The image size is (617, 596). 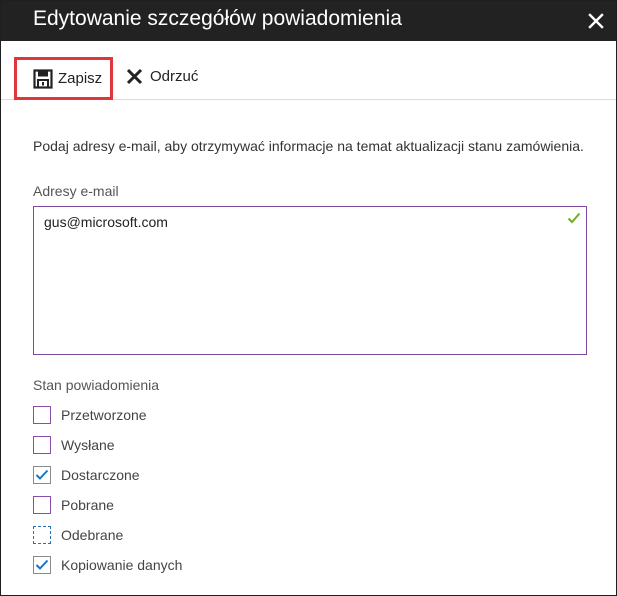 I want to click on checkbox-label: Wysłane, so click(x=88, y=445).